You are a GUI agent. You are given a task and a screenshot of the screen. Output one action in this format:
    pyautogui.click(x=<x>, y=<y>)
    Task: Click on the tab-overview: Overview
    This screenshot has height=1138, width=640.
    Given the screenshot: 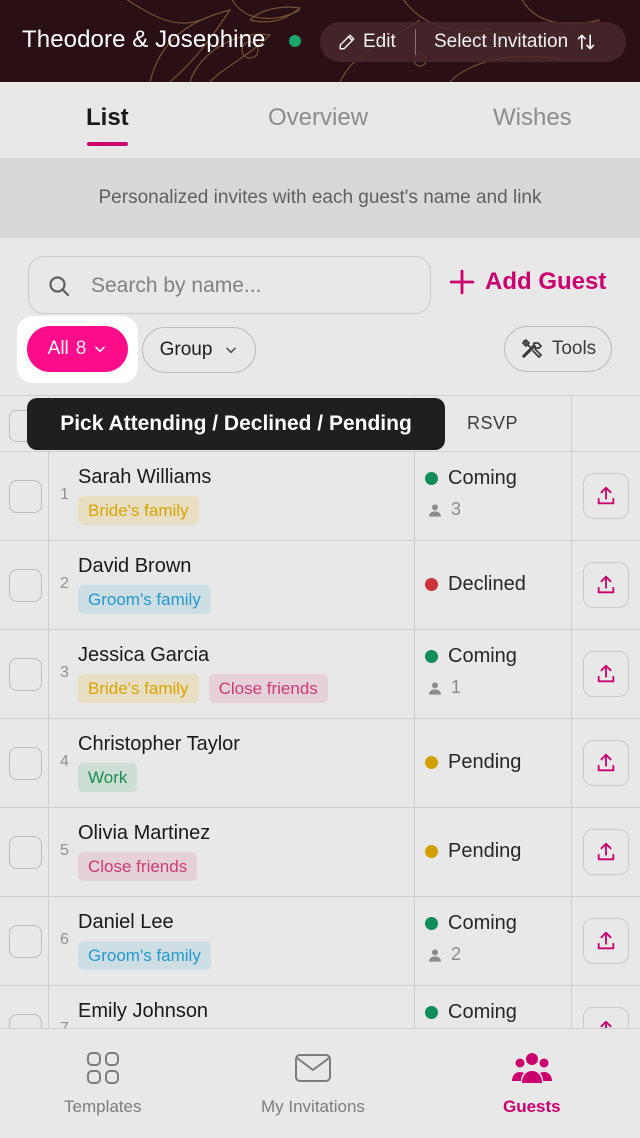 What is the action you would take?
    pyautogui.click(x=318, y=118)
    